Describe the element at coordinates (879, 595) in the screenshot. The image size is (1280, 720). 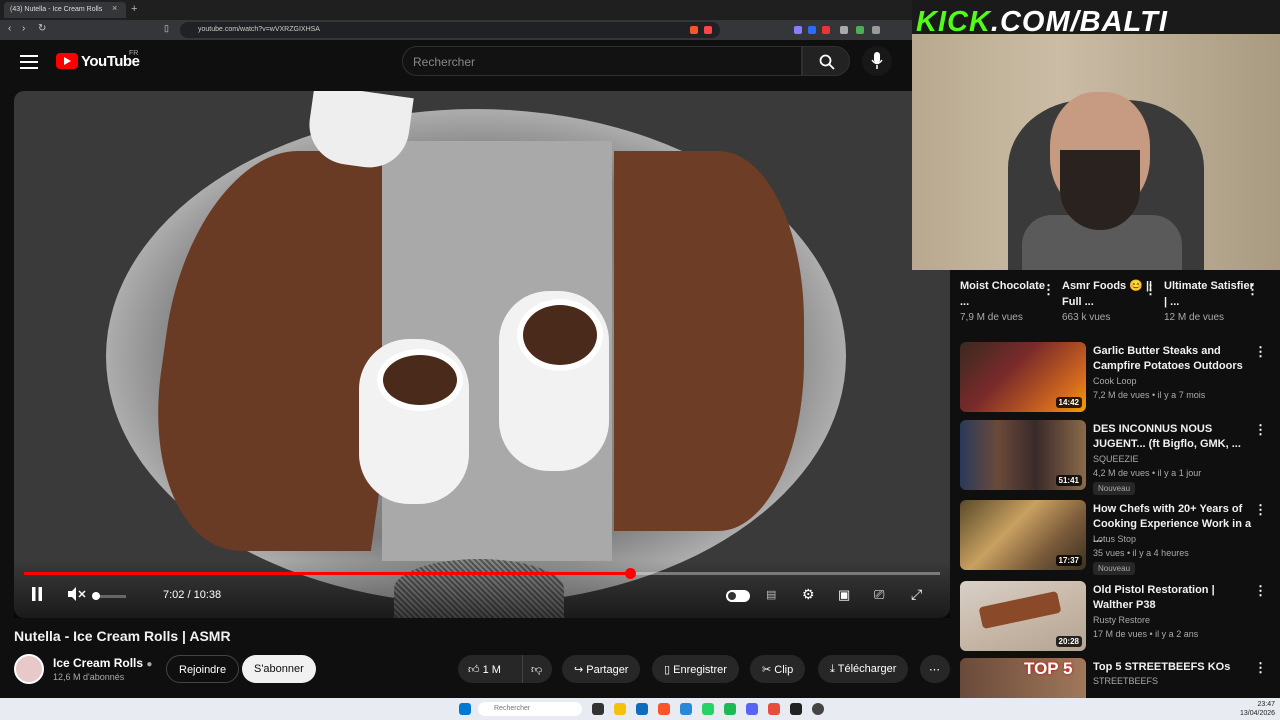
I see `cast-icon: ⎚` at that location.